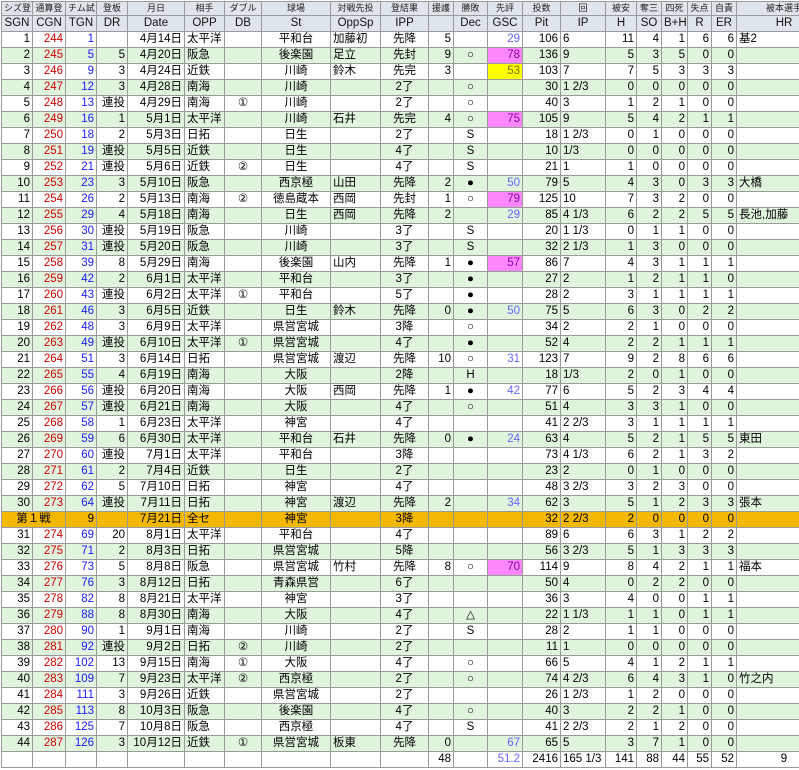  What do you see at coordinates (621, 632) in the screenshot?
I see `cell-h: 1` at bounding box center [621, 632].